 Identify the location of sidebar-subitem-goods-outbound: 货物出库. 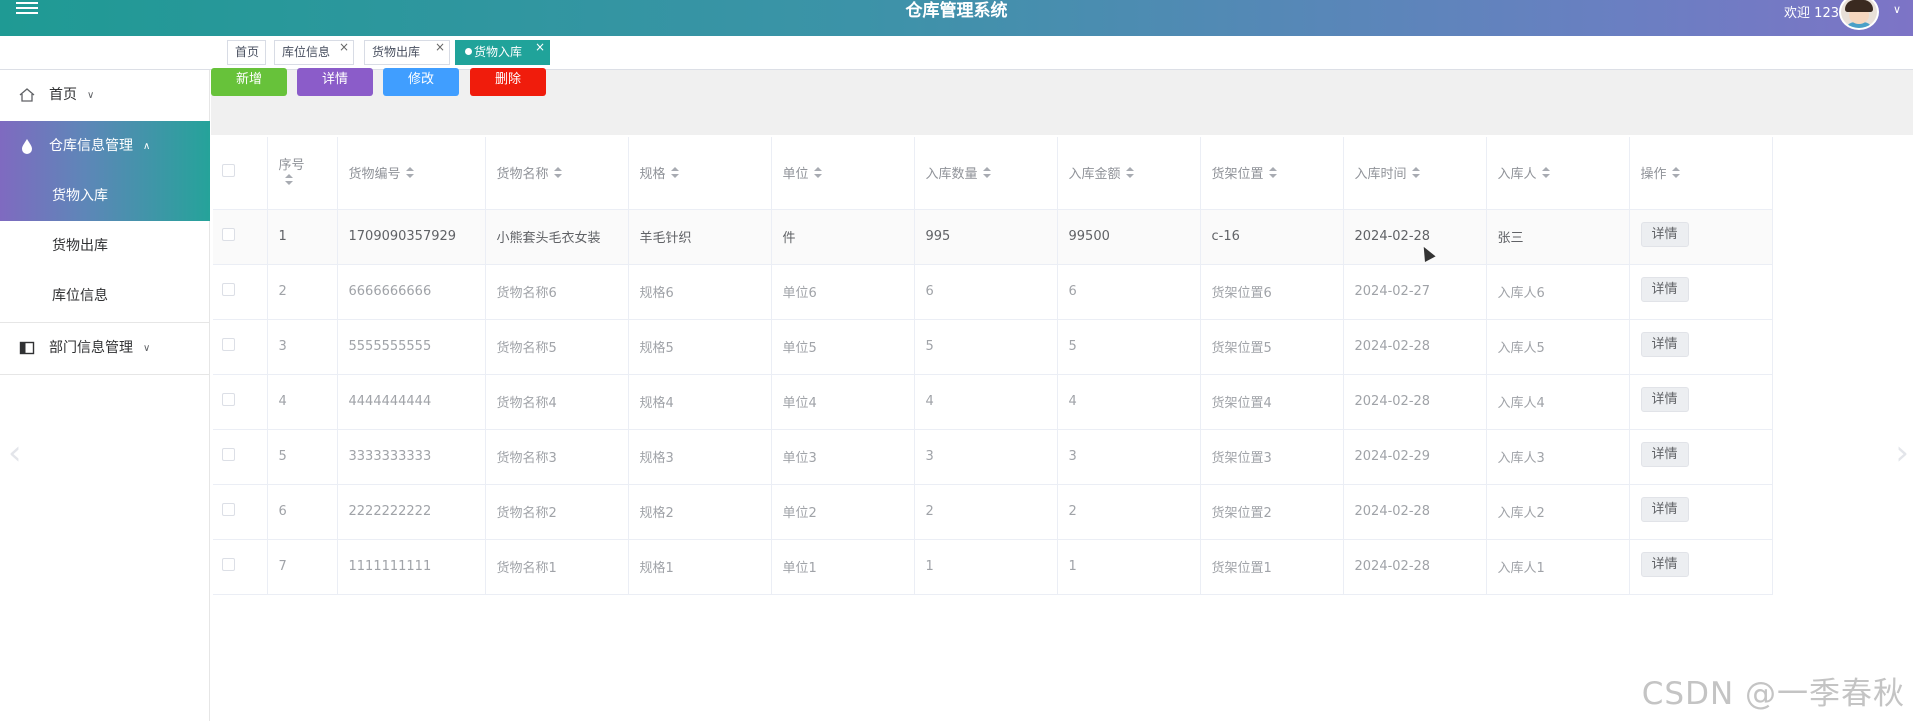
(105, 246).